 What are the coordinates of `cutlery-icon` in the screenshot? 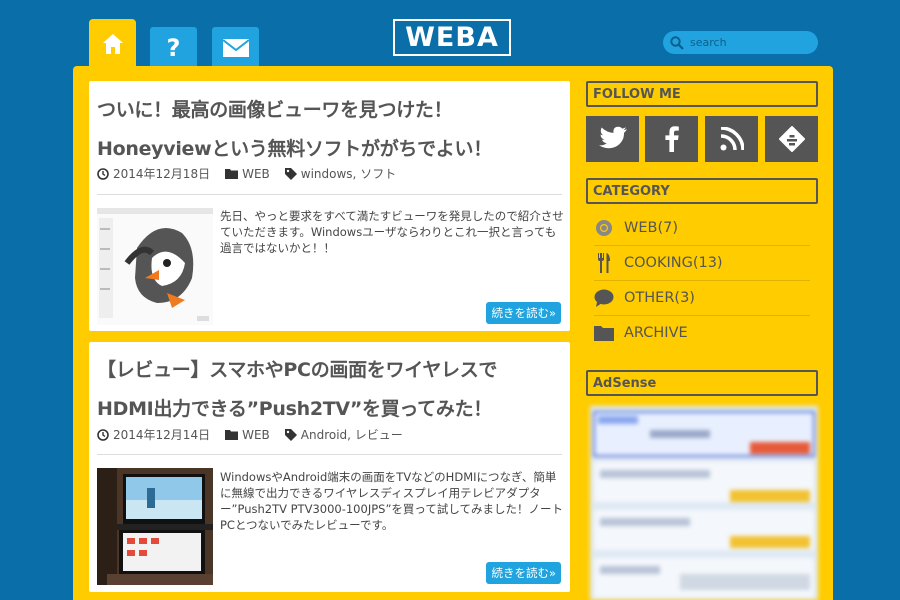 It's located at (604, 263).